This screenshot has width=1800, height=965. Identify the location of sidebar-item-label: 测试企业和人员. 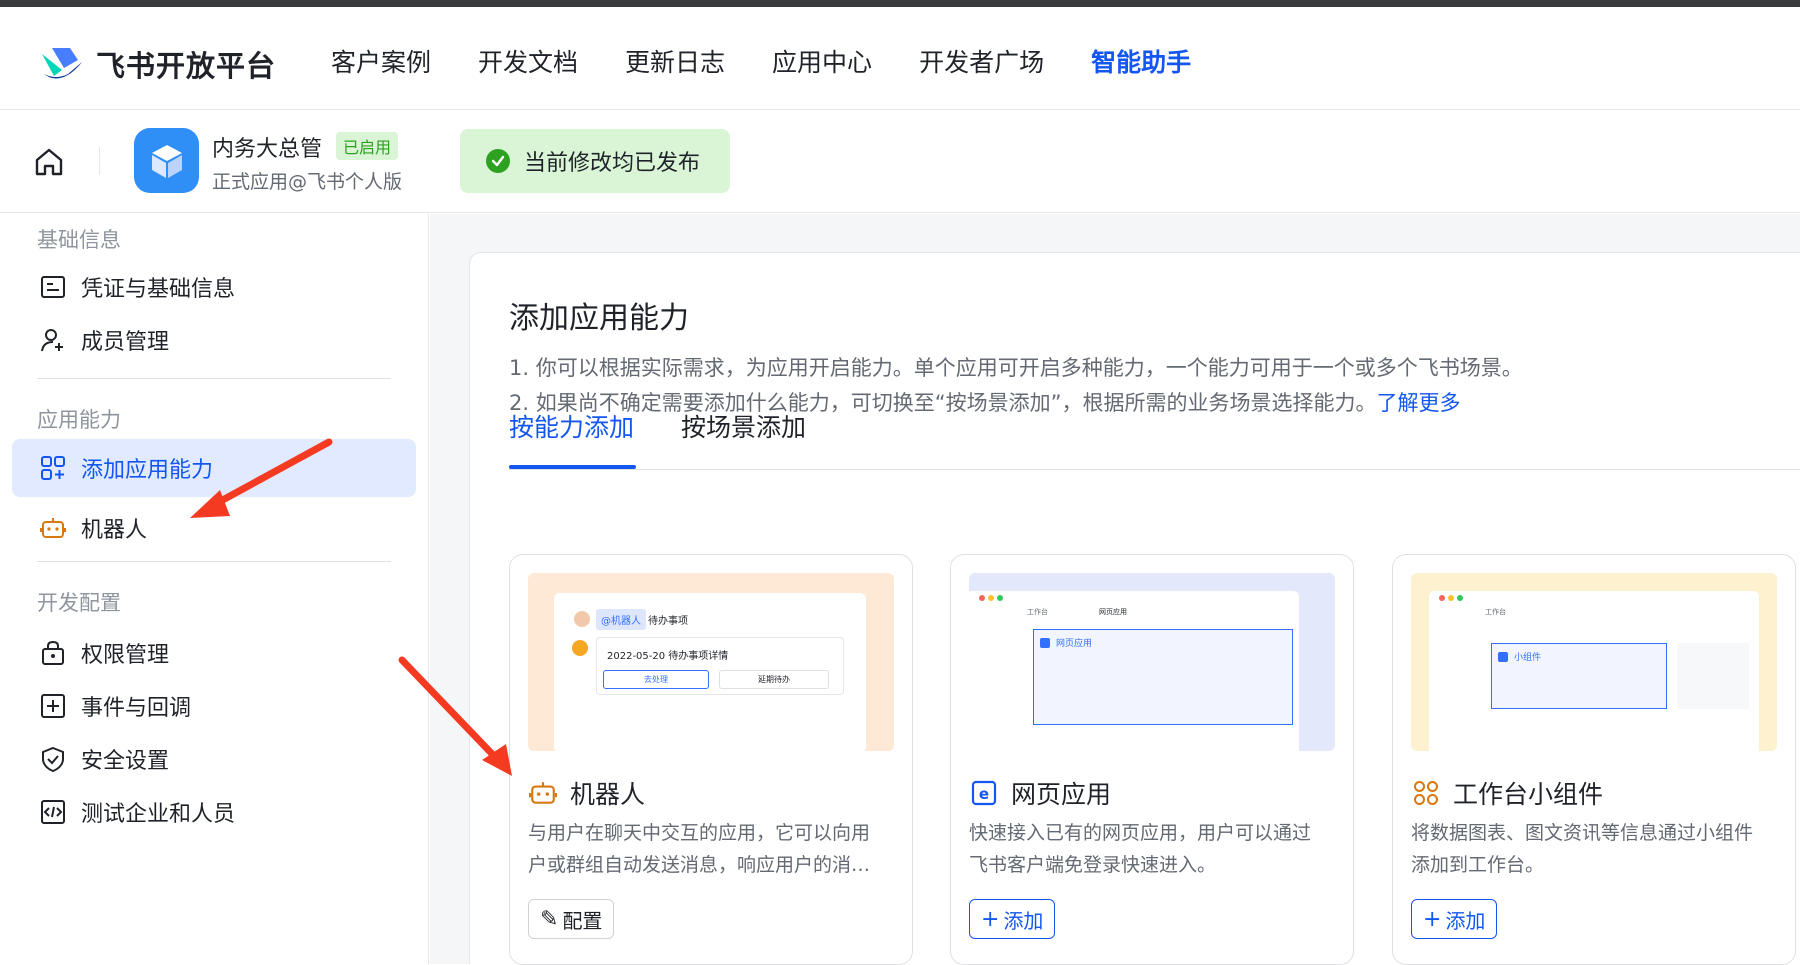
(158, 814).